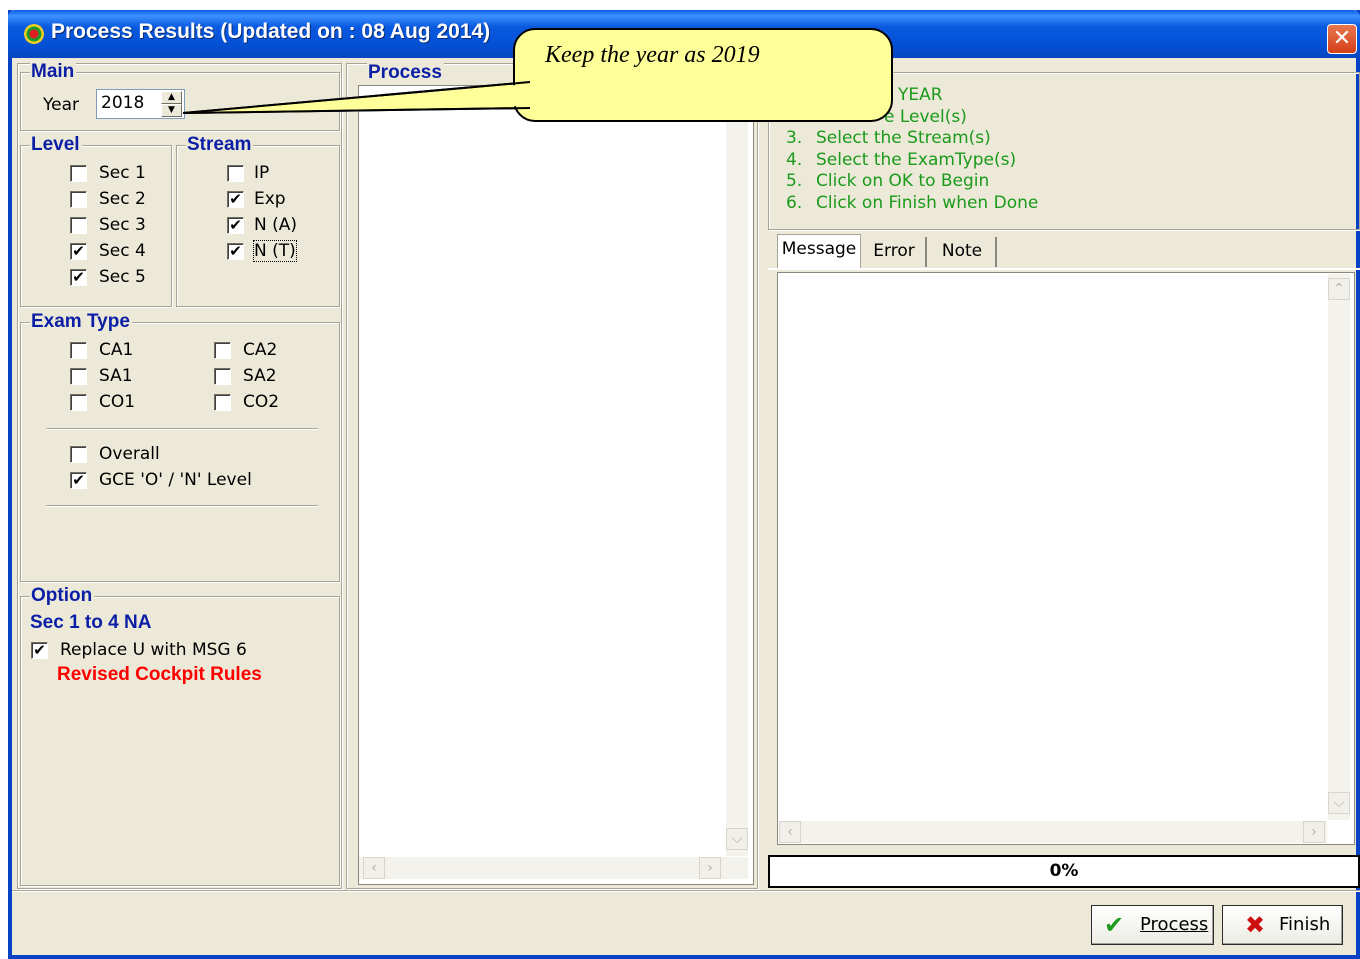 The width and height of the screenshot is (1360, 959). I want to click on exam-ca2-label: CA2, so click(260, 350).